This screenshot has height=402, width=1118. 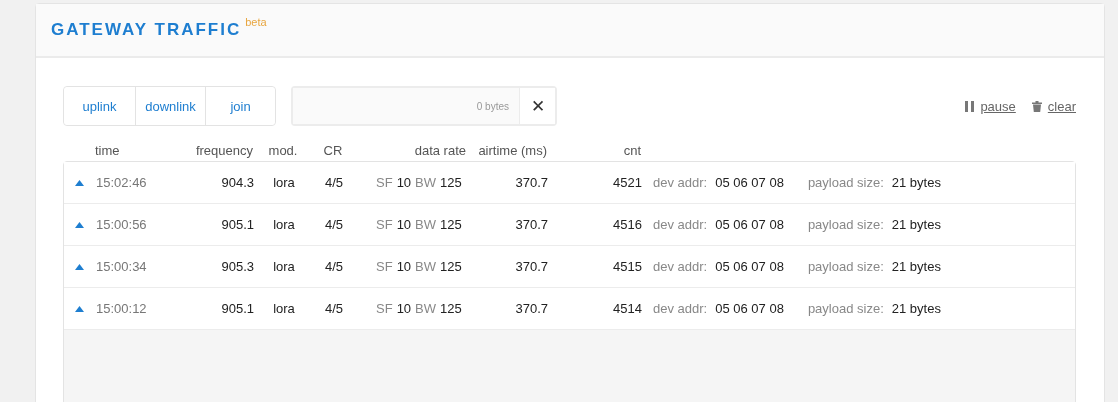 I want to click on trash-icon, so click(x=1036, y=106).